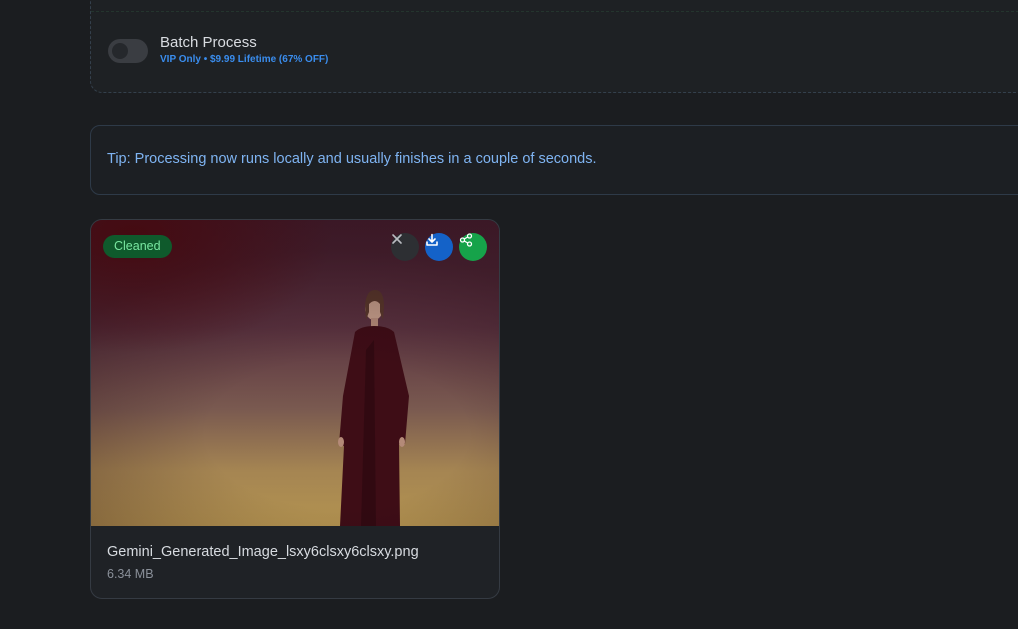 This screenshot has height=629, width=1018. What do you see at coordinates (244, 59) in the screenshot?
I see `batch-process-vip-note: VIP Only • $9.99 Lifetime (67% OFF)` at bounding box center [244, 59].